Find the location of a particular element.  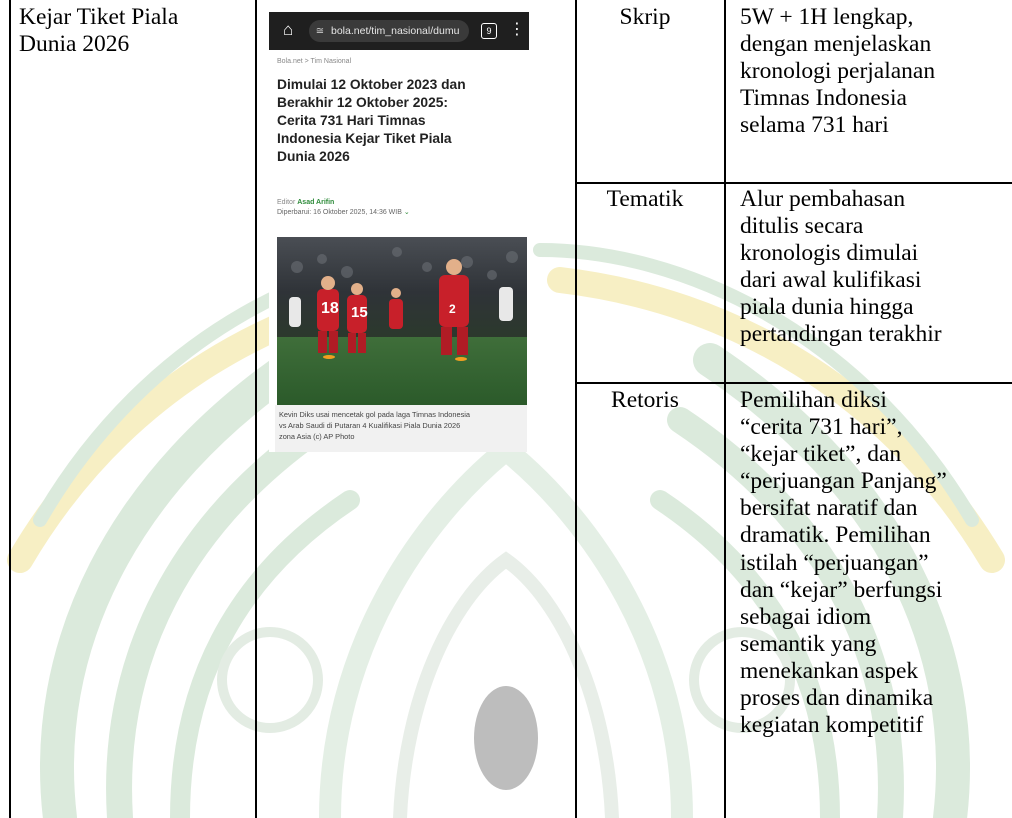

table-border-left is located at coordinates (10, 409).